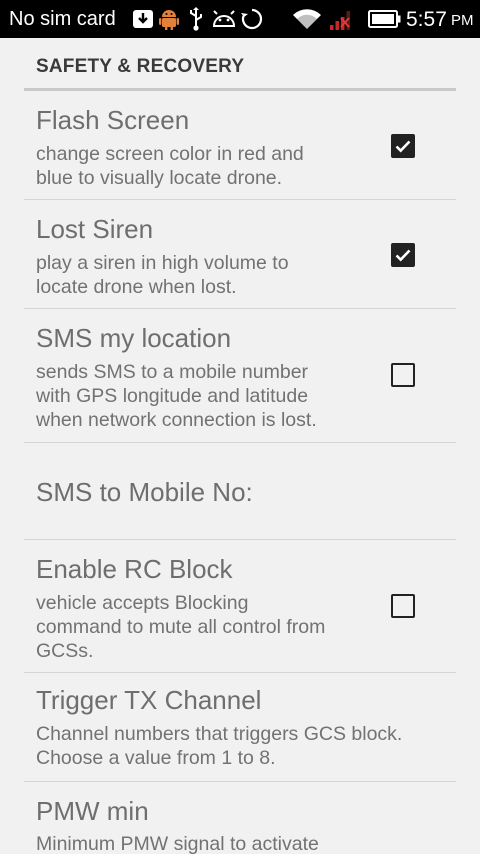  I want to click on pref-title: Enable RC Block, so click(134, 569).